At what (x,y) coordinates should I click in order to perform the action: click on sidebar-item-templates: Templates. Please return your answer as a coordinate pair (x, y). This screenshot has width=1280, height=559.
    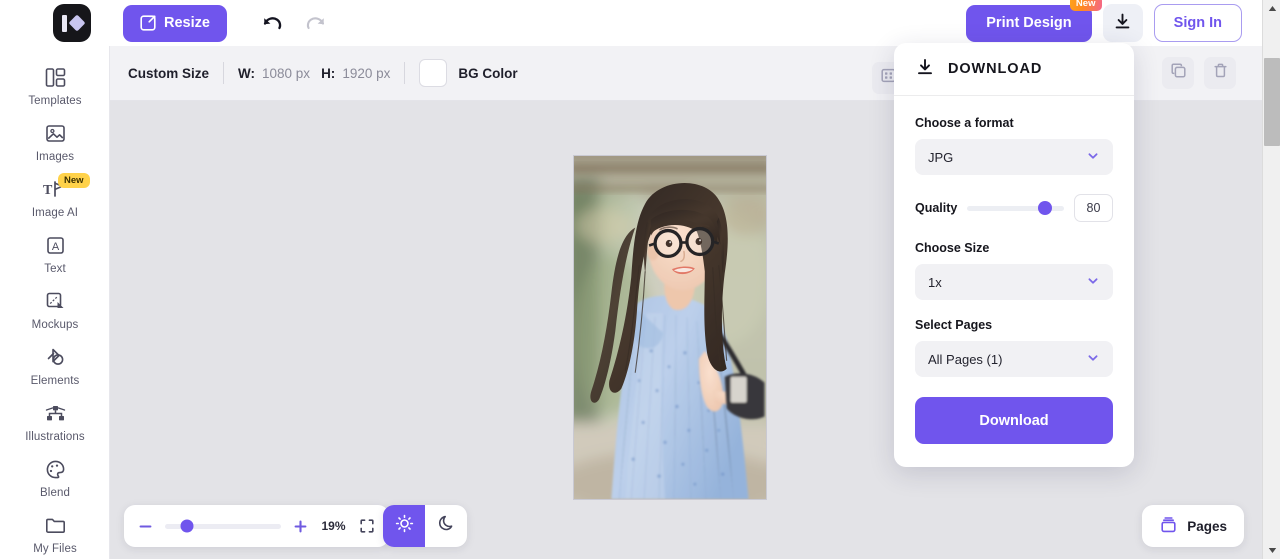
    Looking at the image, I should click on (55, 86).